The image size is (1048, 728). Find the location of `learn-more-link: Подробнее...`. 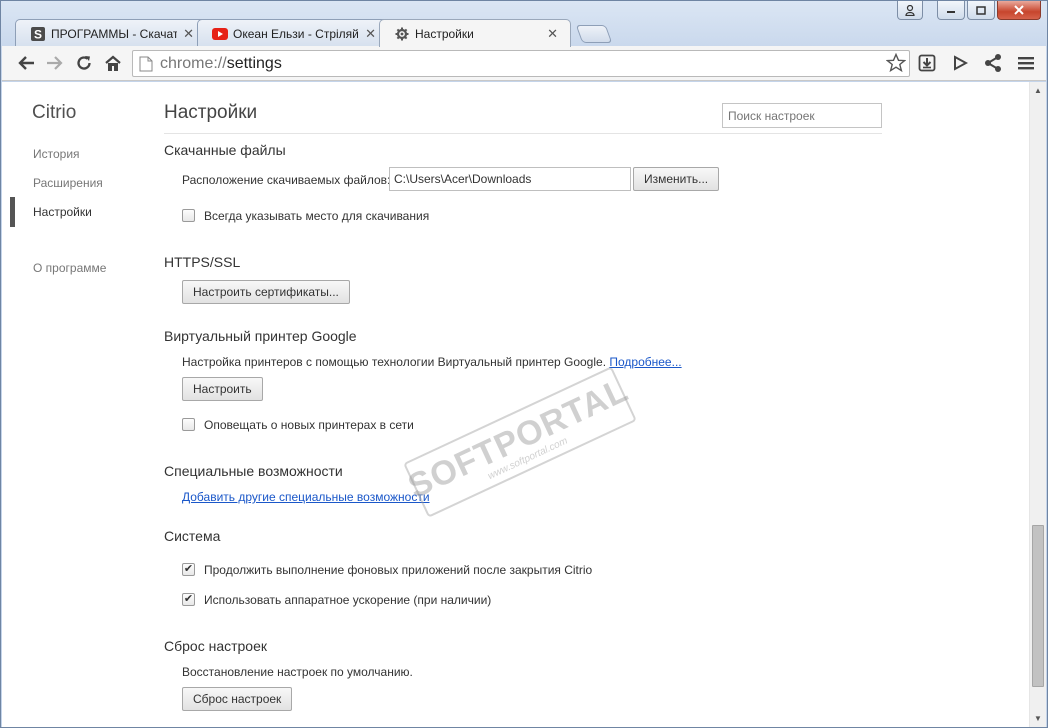

learn-more-link: Подробнее... is located at coordinates (645, 362).